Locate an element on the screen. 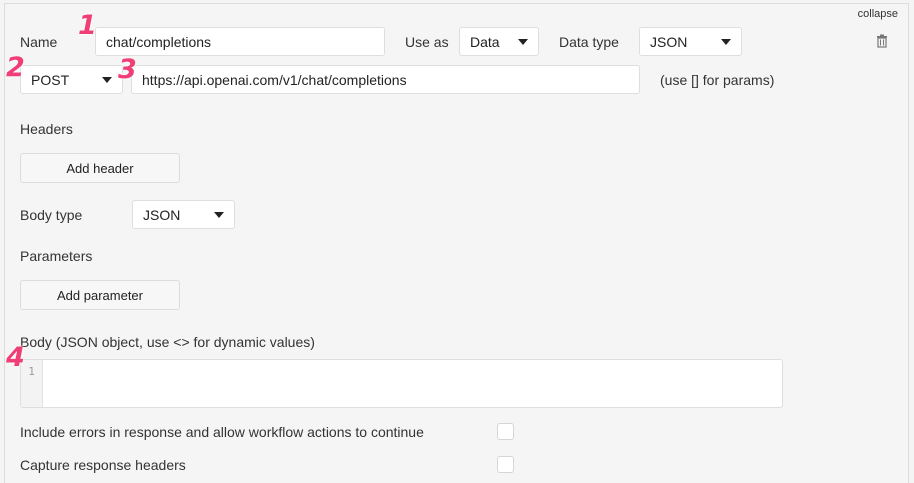 This screenshot has height=483, width=914. name-label: Name is located at coordinates (39, 42).